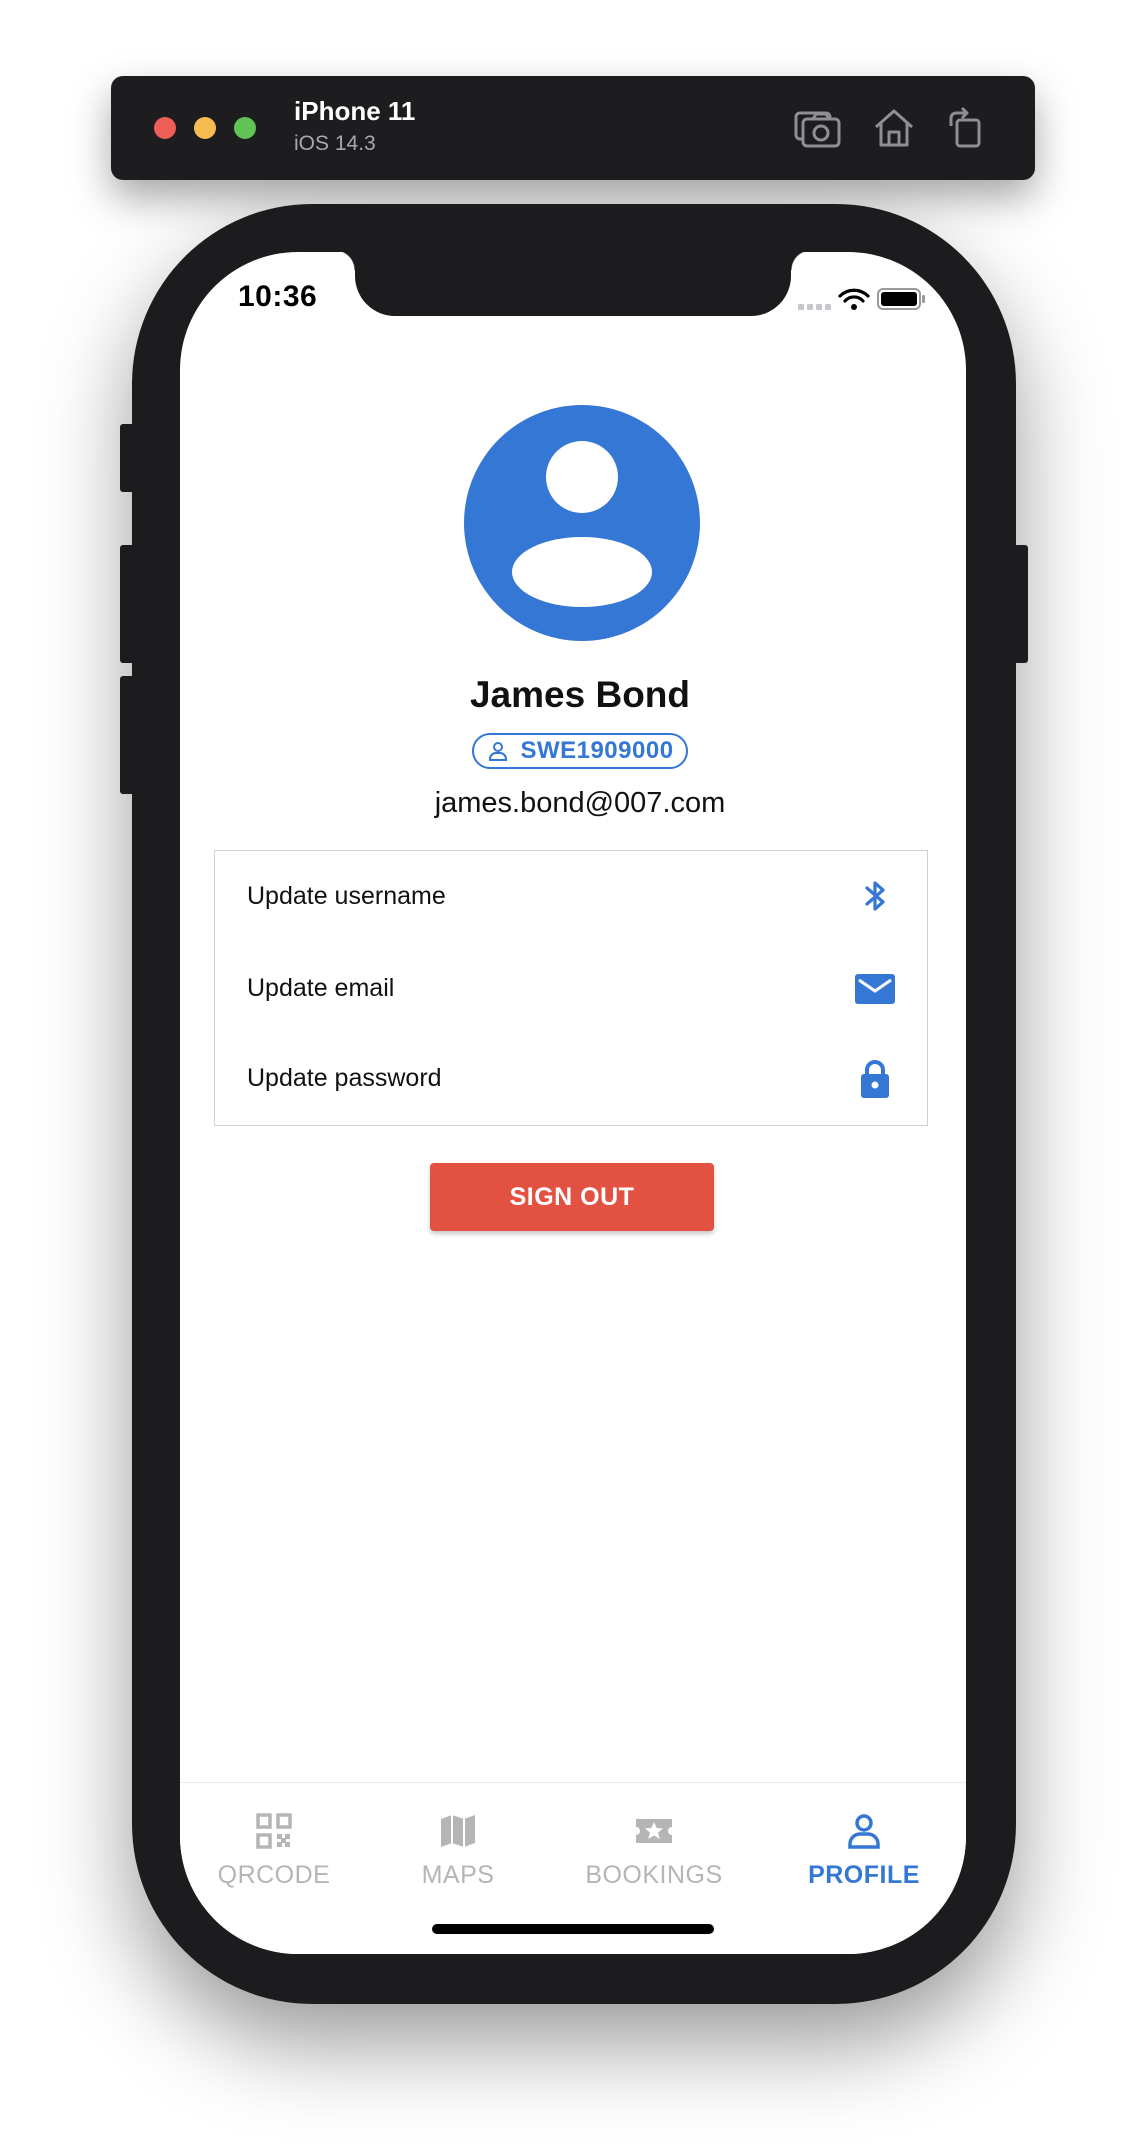 This screenshot has height=2148, width=1144. What do you see at coordinates (355, 111) in the screenshot?
I see `simulator-device-name: iPhone 11` at bounding box center [355, 111].